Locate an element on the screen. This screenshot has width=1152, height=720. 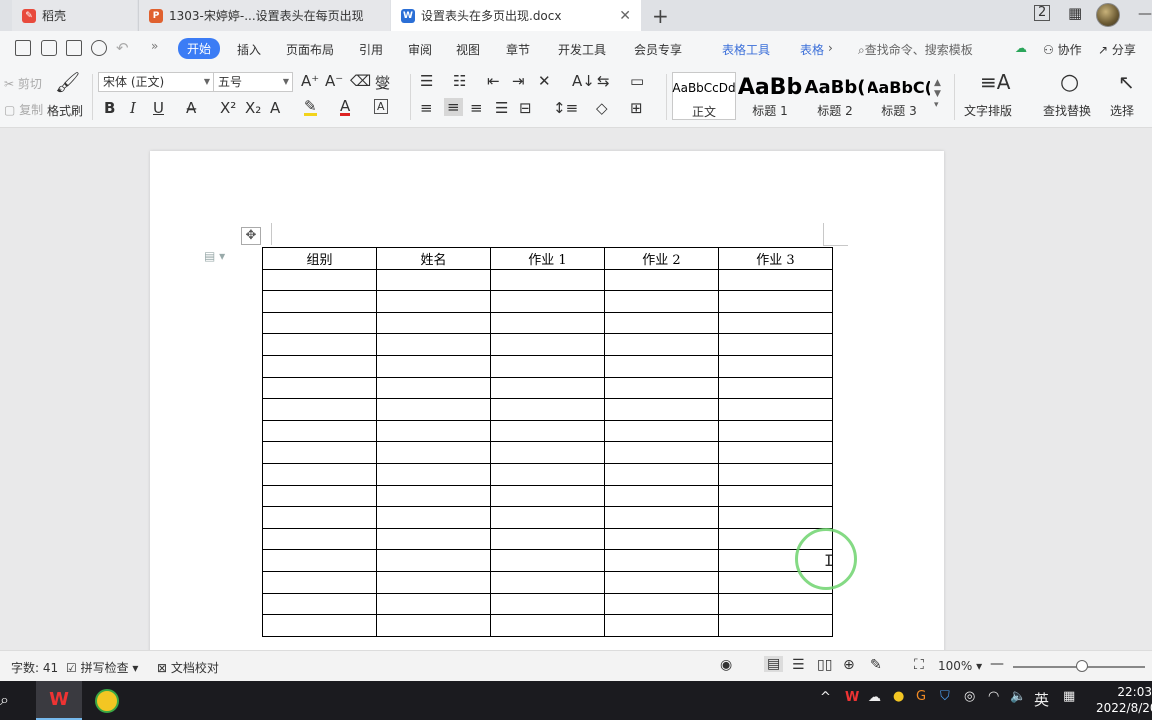
numbered-list-icon: ☷ is located at coordinates (459, 81).